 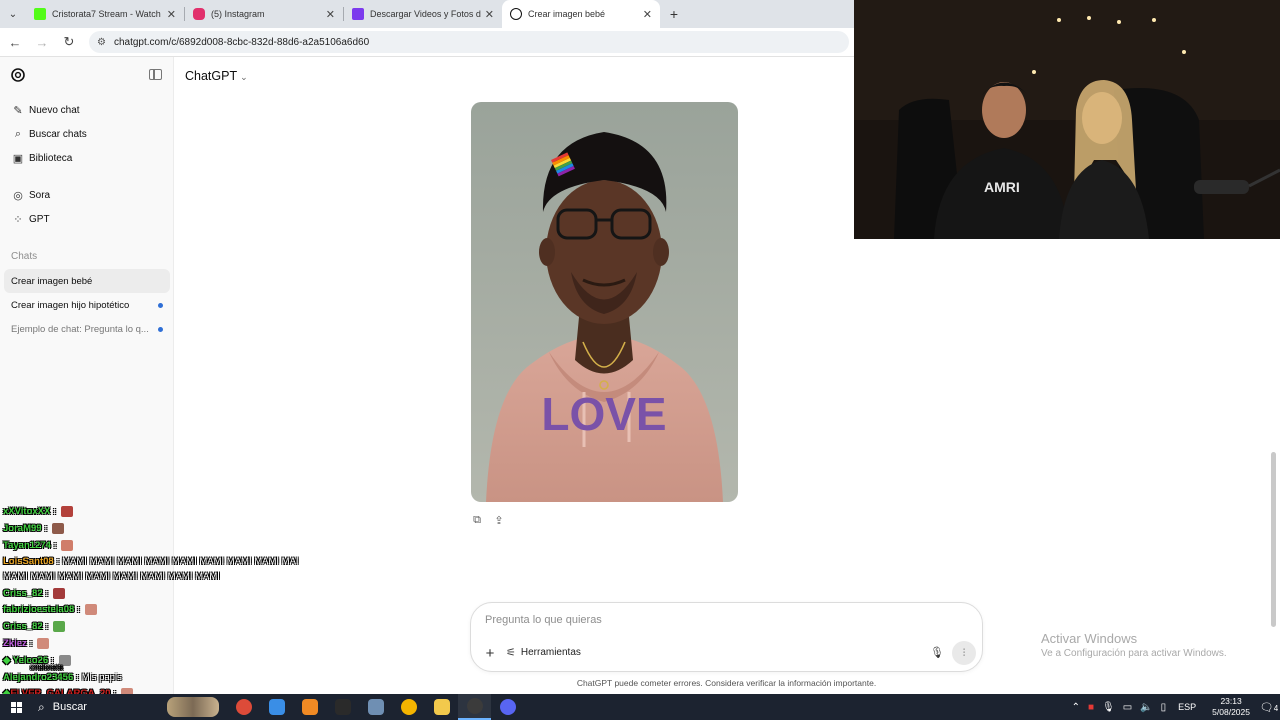 What do you see at coordinates (1231, 712) in the screenshot?
I see `clock-date: 5/08/2025` at bounding box center [1231, 712].